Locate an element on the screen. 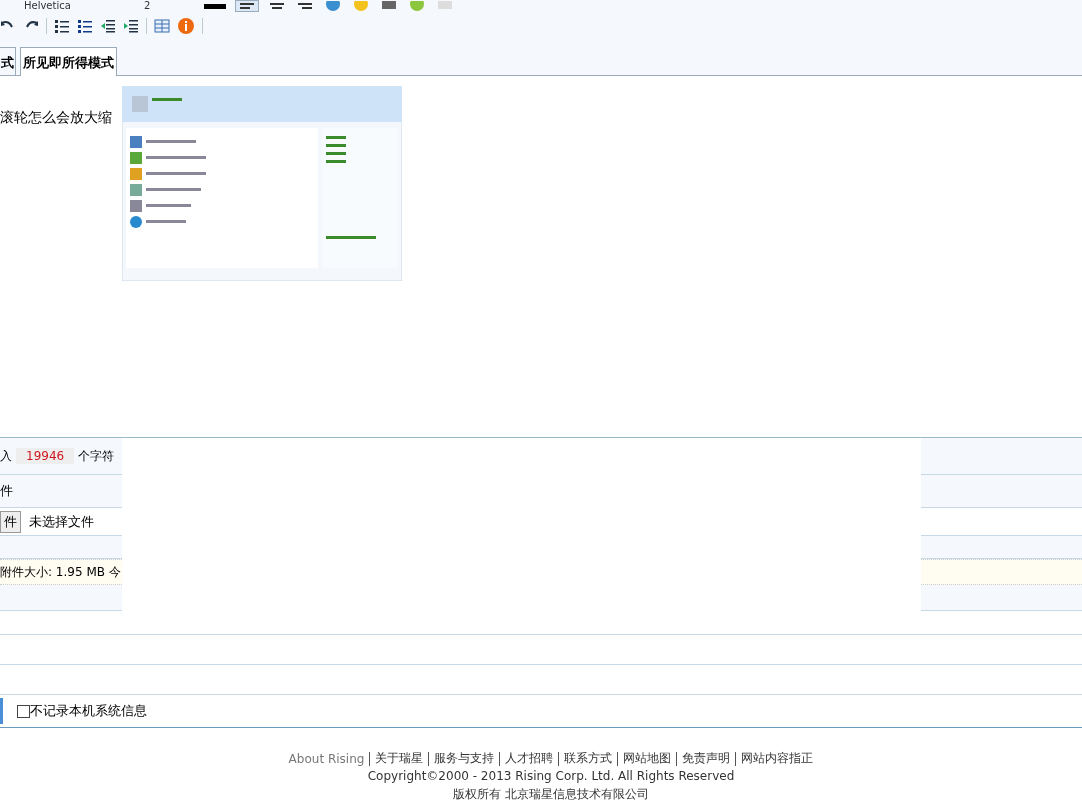 This screenshot has width=1082, height=809. footer-link: 服务与支持 is located at coordinates (461, 759).